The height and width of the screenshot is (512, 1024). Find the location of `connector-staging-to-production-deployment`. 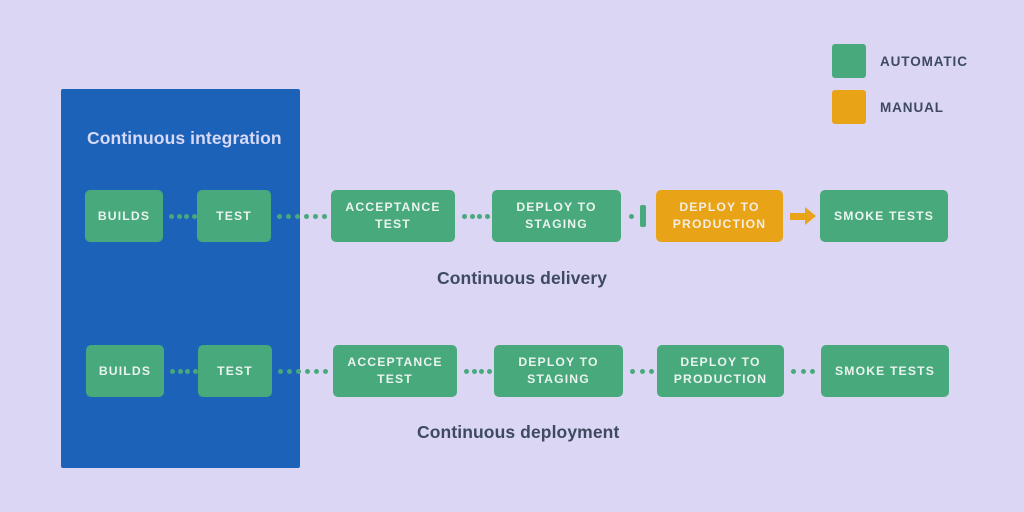

connector-staging-to-production-deployment is located at coordinates (642, 371).